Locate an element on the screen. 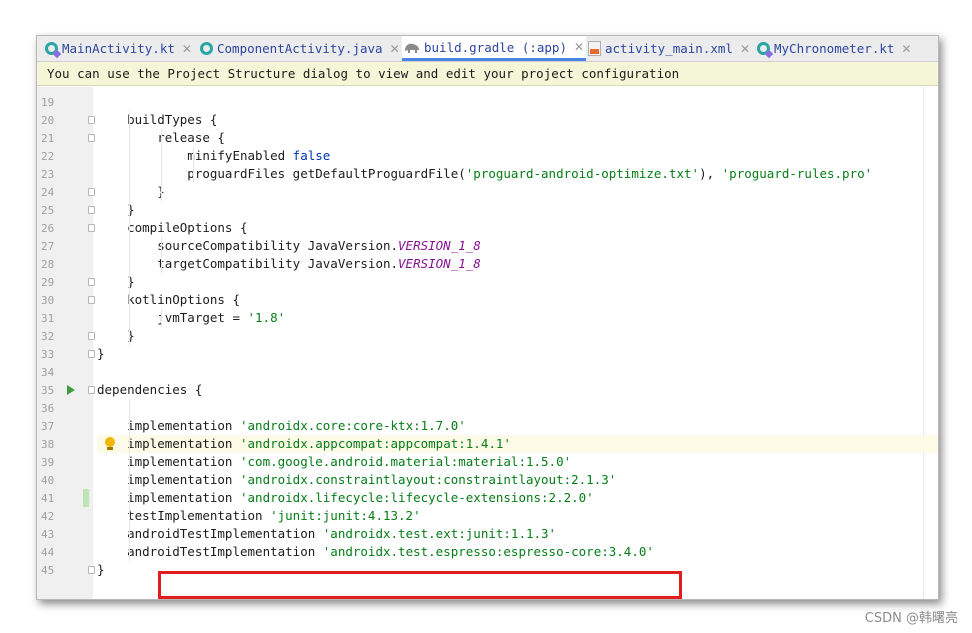  line-number-text: 34 is located at coordinates (48, 372).